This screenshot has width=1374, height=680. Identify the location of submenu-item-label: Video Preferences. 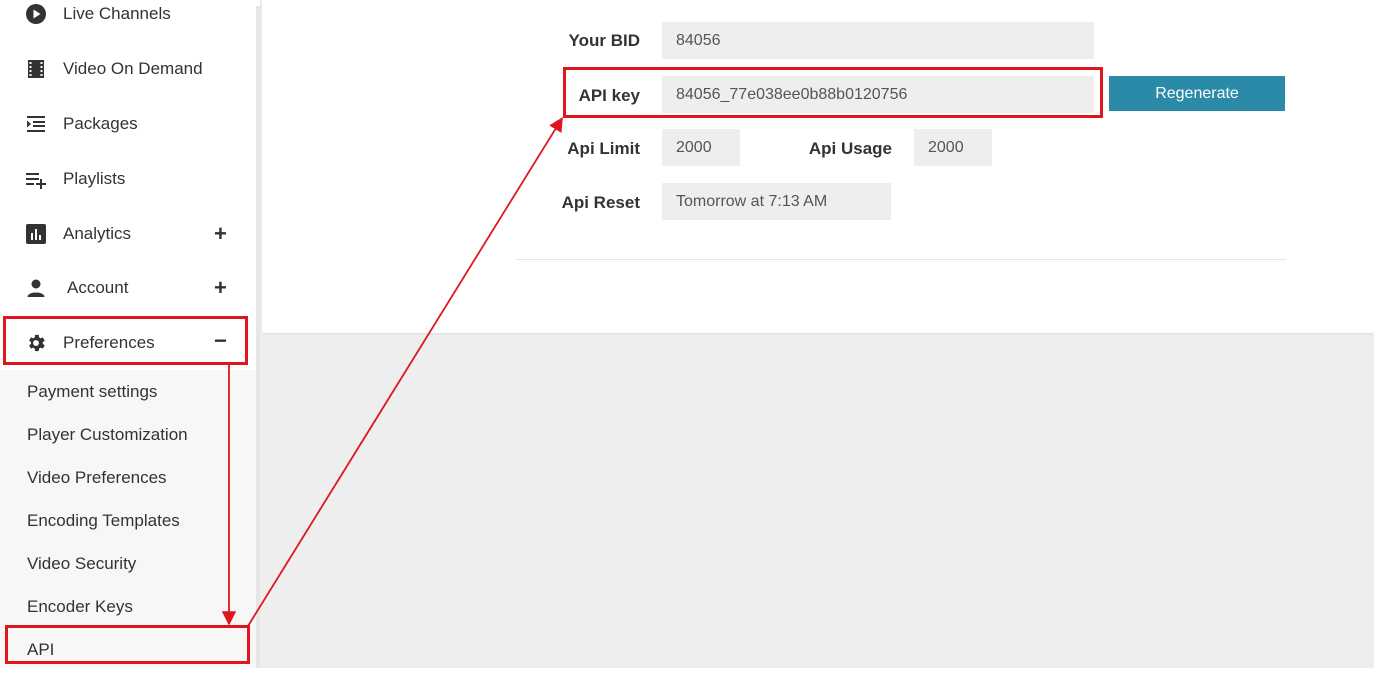
(97, 477).